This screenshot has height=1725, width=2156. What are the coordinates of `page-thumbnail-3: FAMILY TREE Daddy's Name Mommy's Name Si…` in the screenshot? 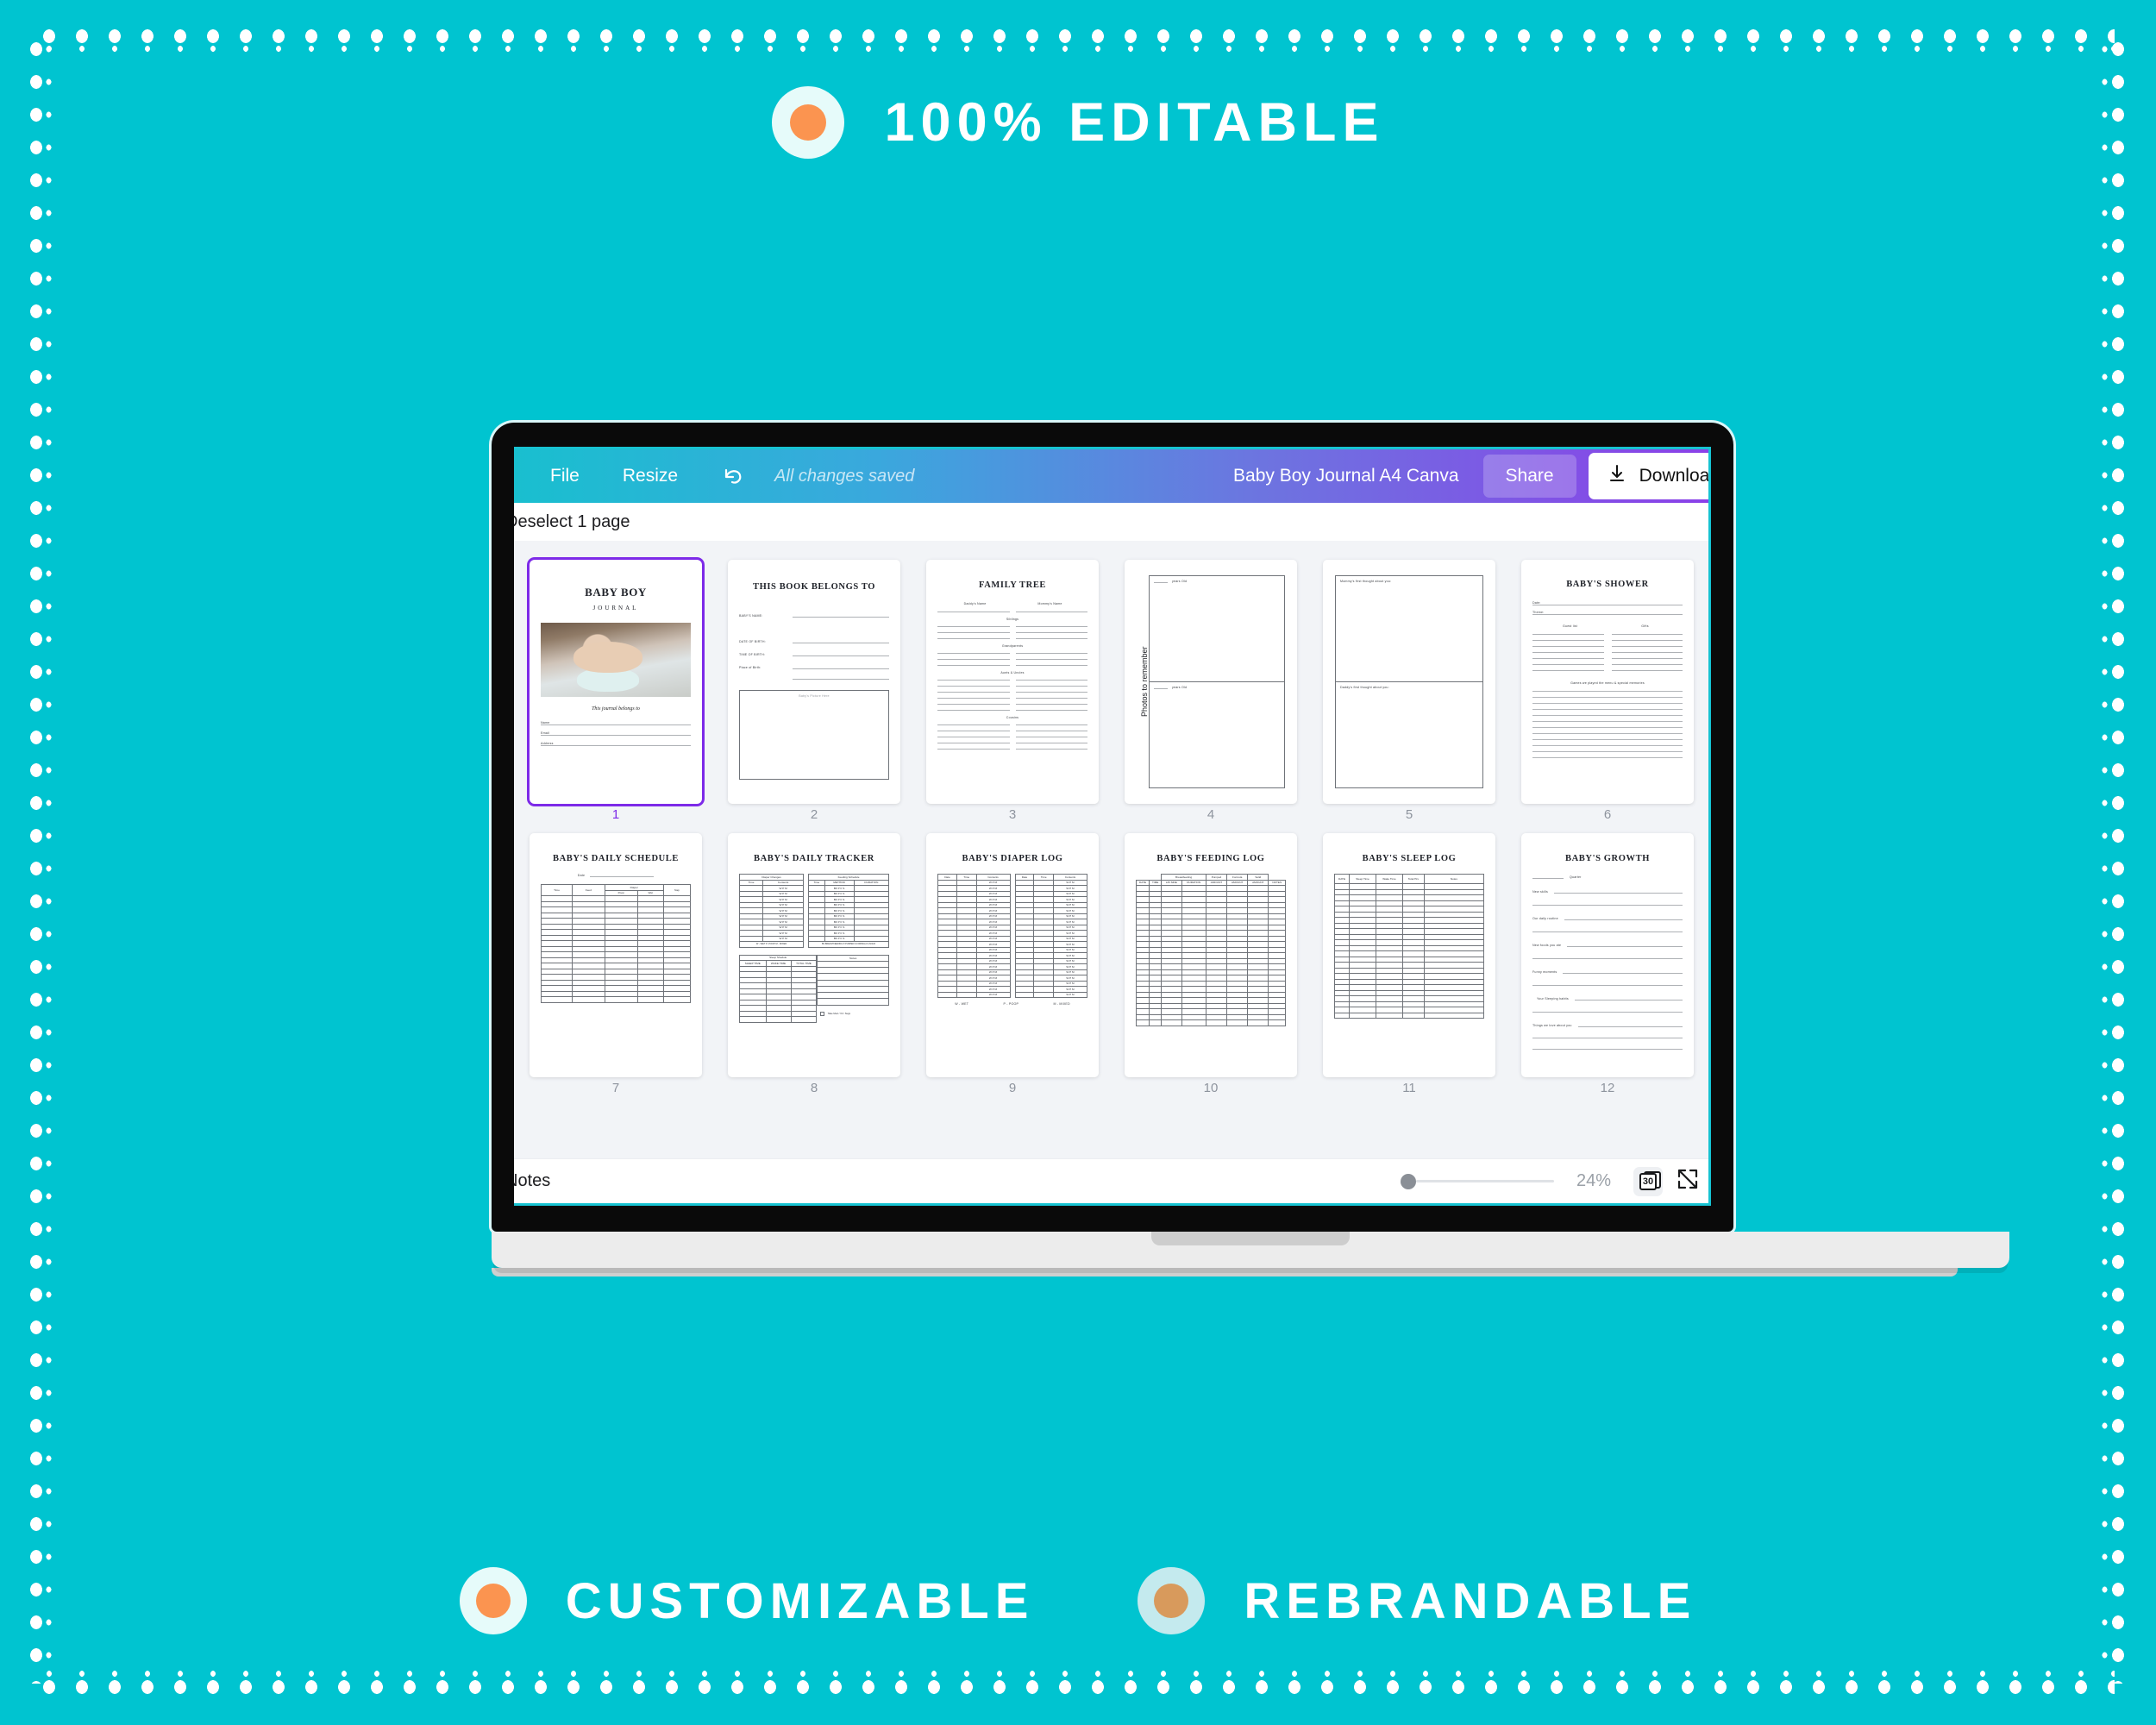 It's located at (1012, 691).